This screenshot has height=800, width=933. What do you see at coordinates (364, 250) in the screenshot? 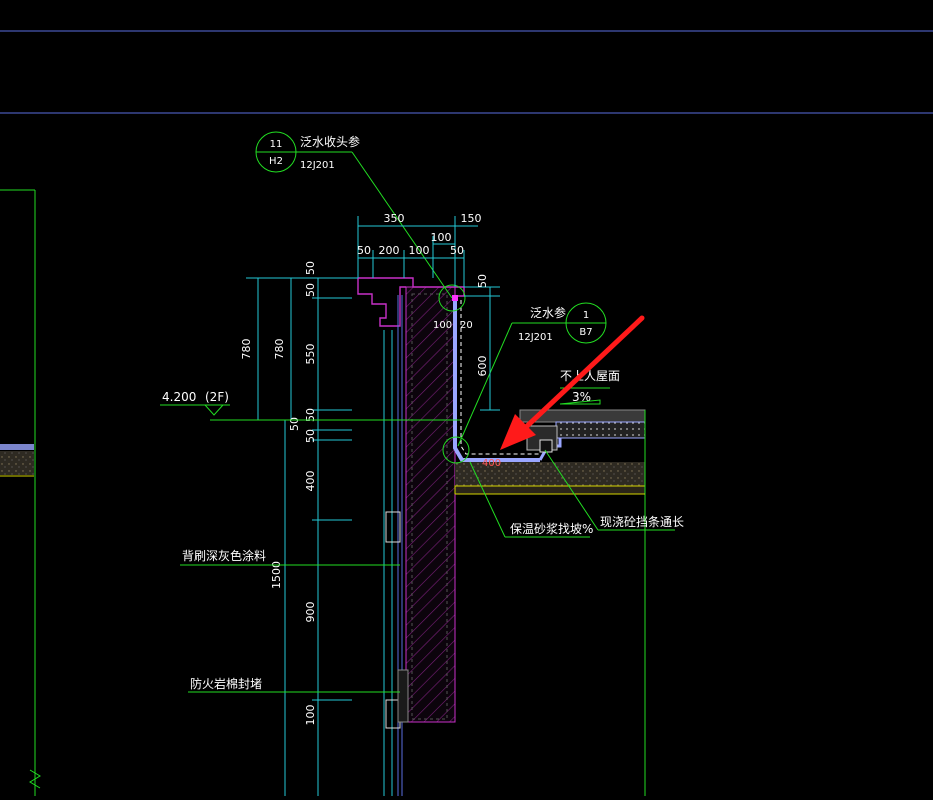
I see `dim-seg-50a: 50` at bounding box center [364, 250].